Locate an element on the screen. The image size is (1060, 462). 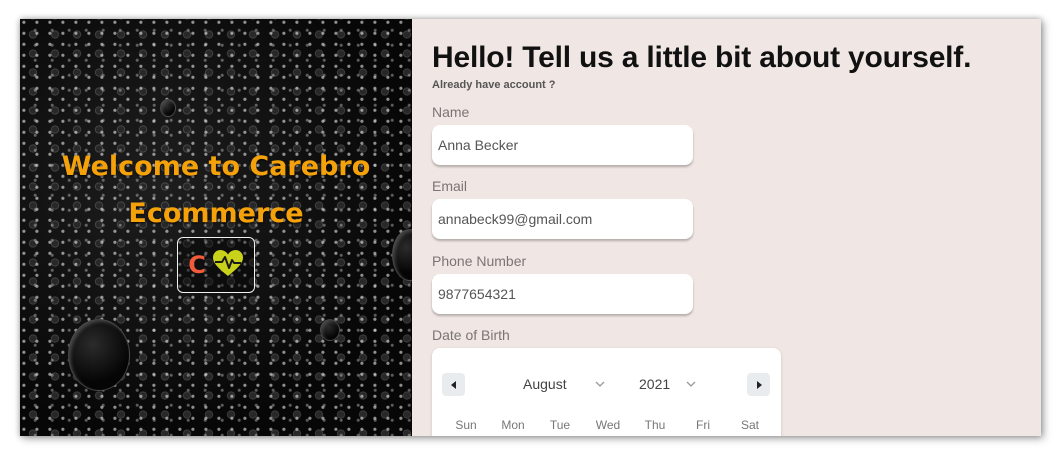
weekday-fri: Fri is located at coordinates (703, 425).